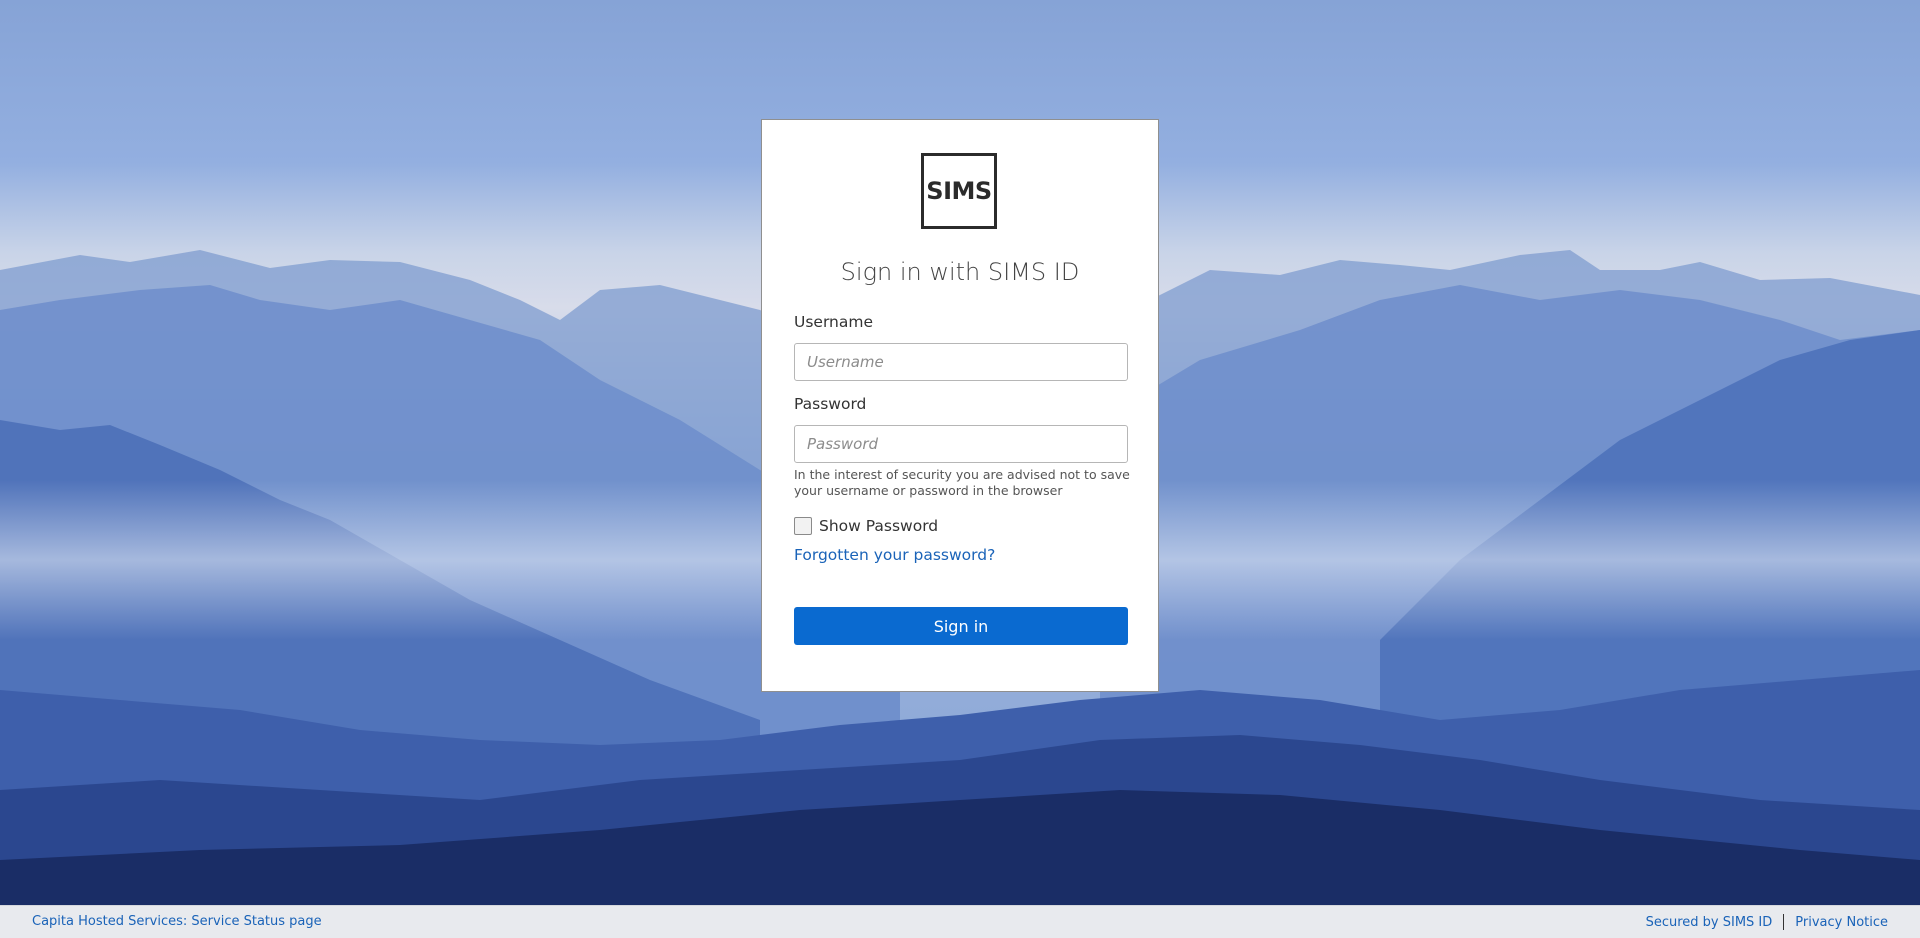 This screenshot has height=938, width=1920. I want to click on show-password-label: Show Password, so click(879, 526).